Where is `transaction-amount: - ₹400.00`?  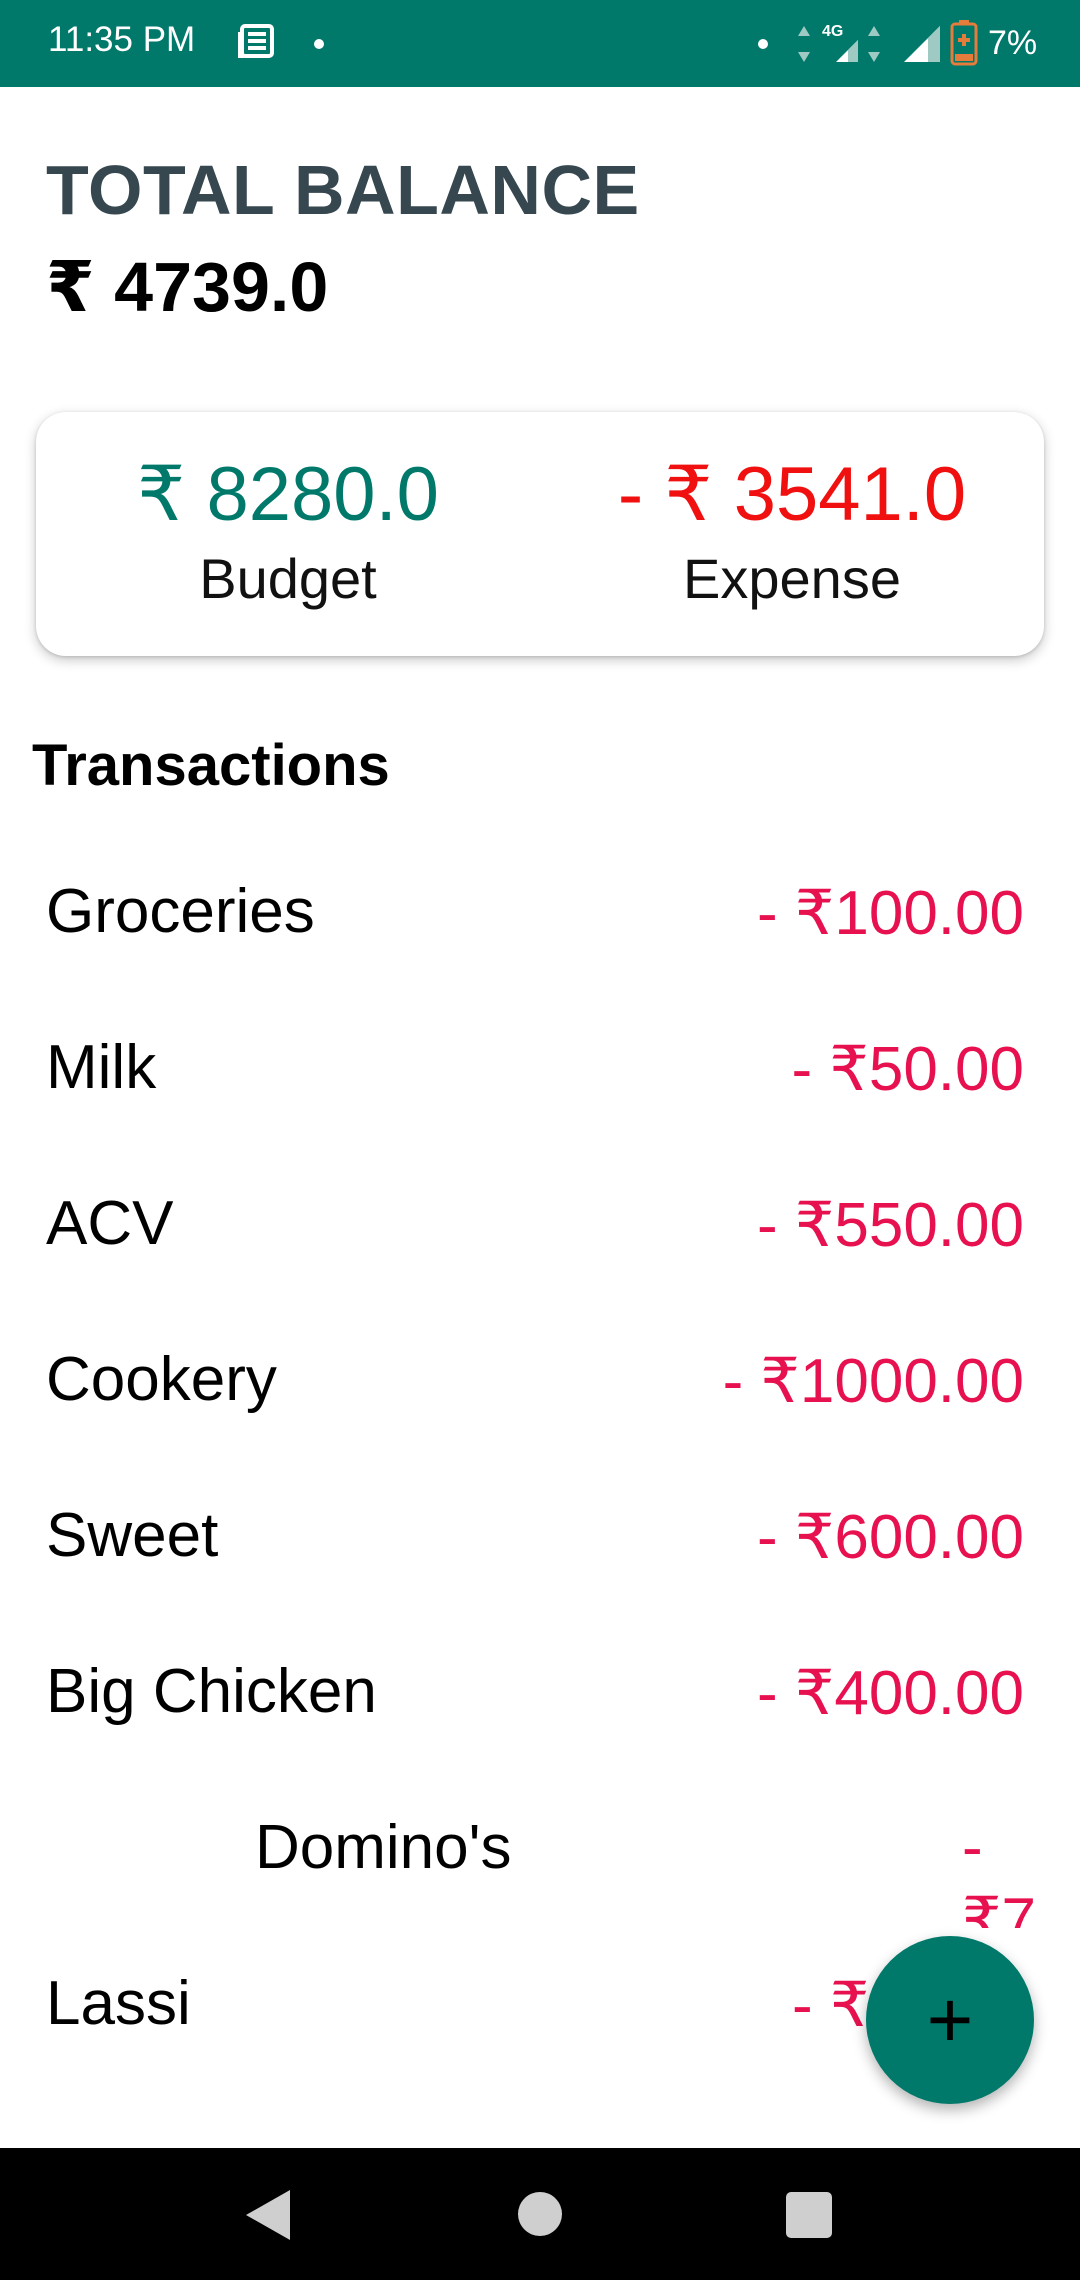
transaction-amount: - ₹400.00 is located at coordinates (890, 1693).